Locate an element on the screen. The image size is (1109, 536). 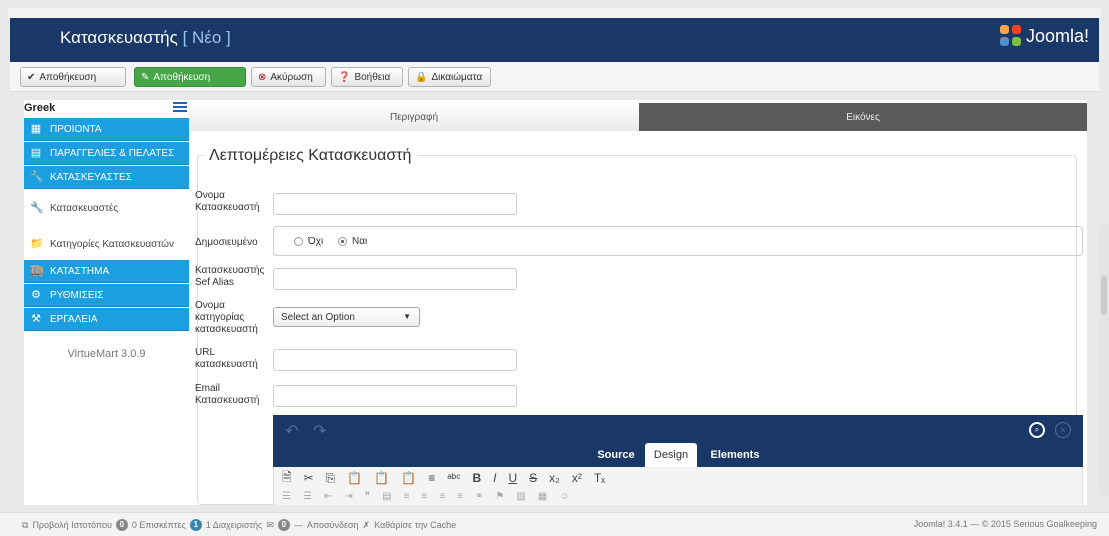
clear-format-icon: Tₓ is located at coordinates (599, 478).